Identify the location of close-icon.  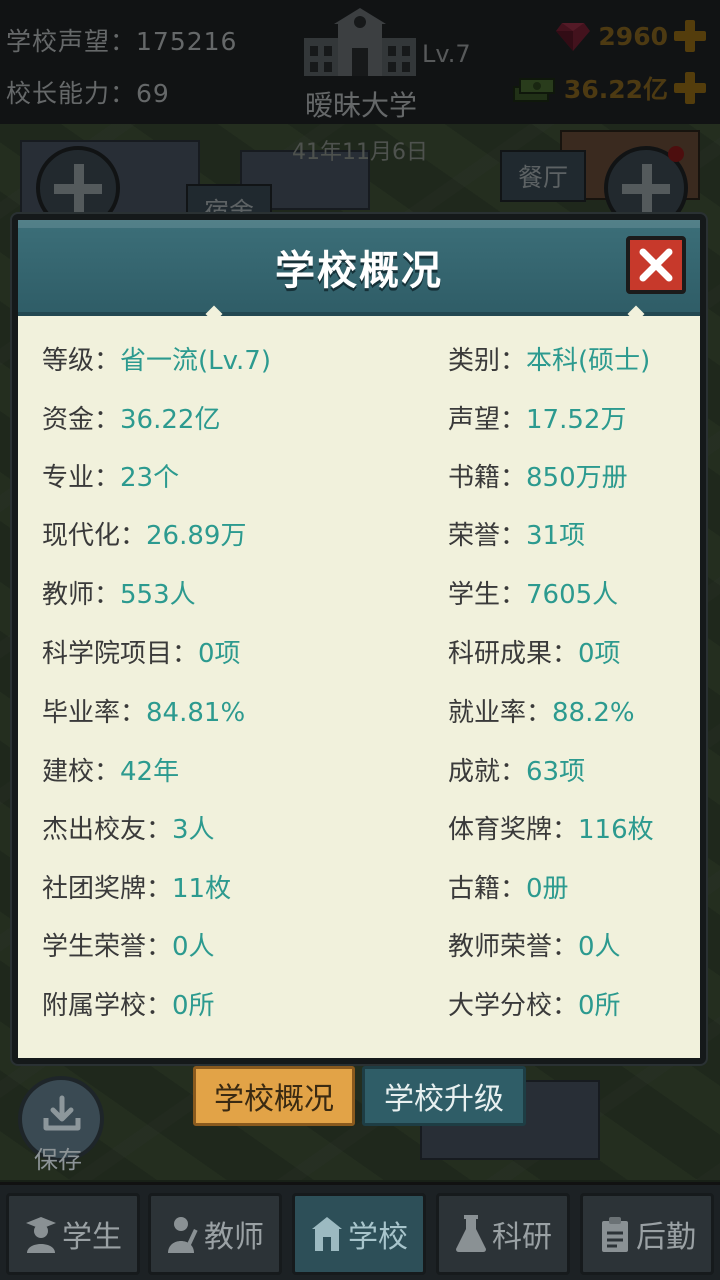
(656, 265).